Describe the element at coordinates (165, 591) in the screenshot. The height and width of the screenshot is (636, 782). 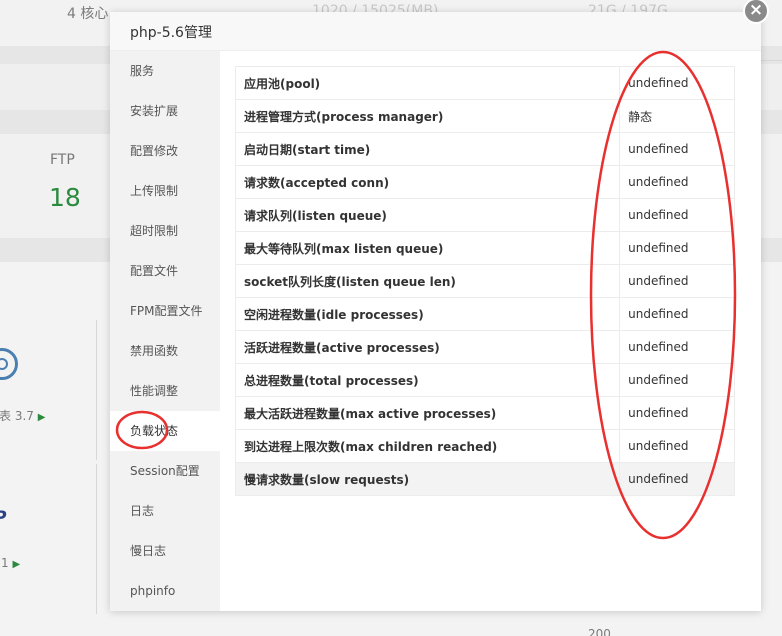
I see `menu-item-phpinfo: phpinfo` at that location.